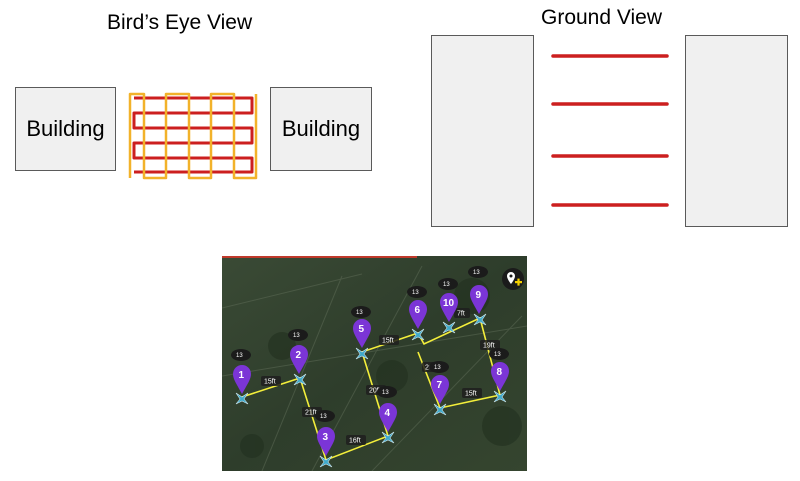 Image resolution: width=800 pixels, height=481 pixels. I want to click on ground-building-left, so click(482, 131).